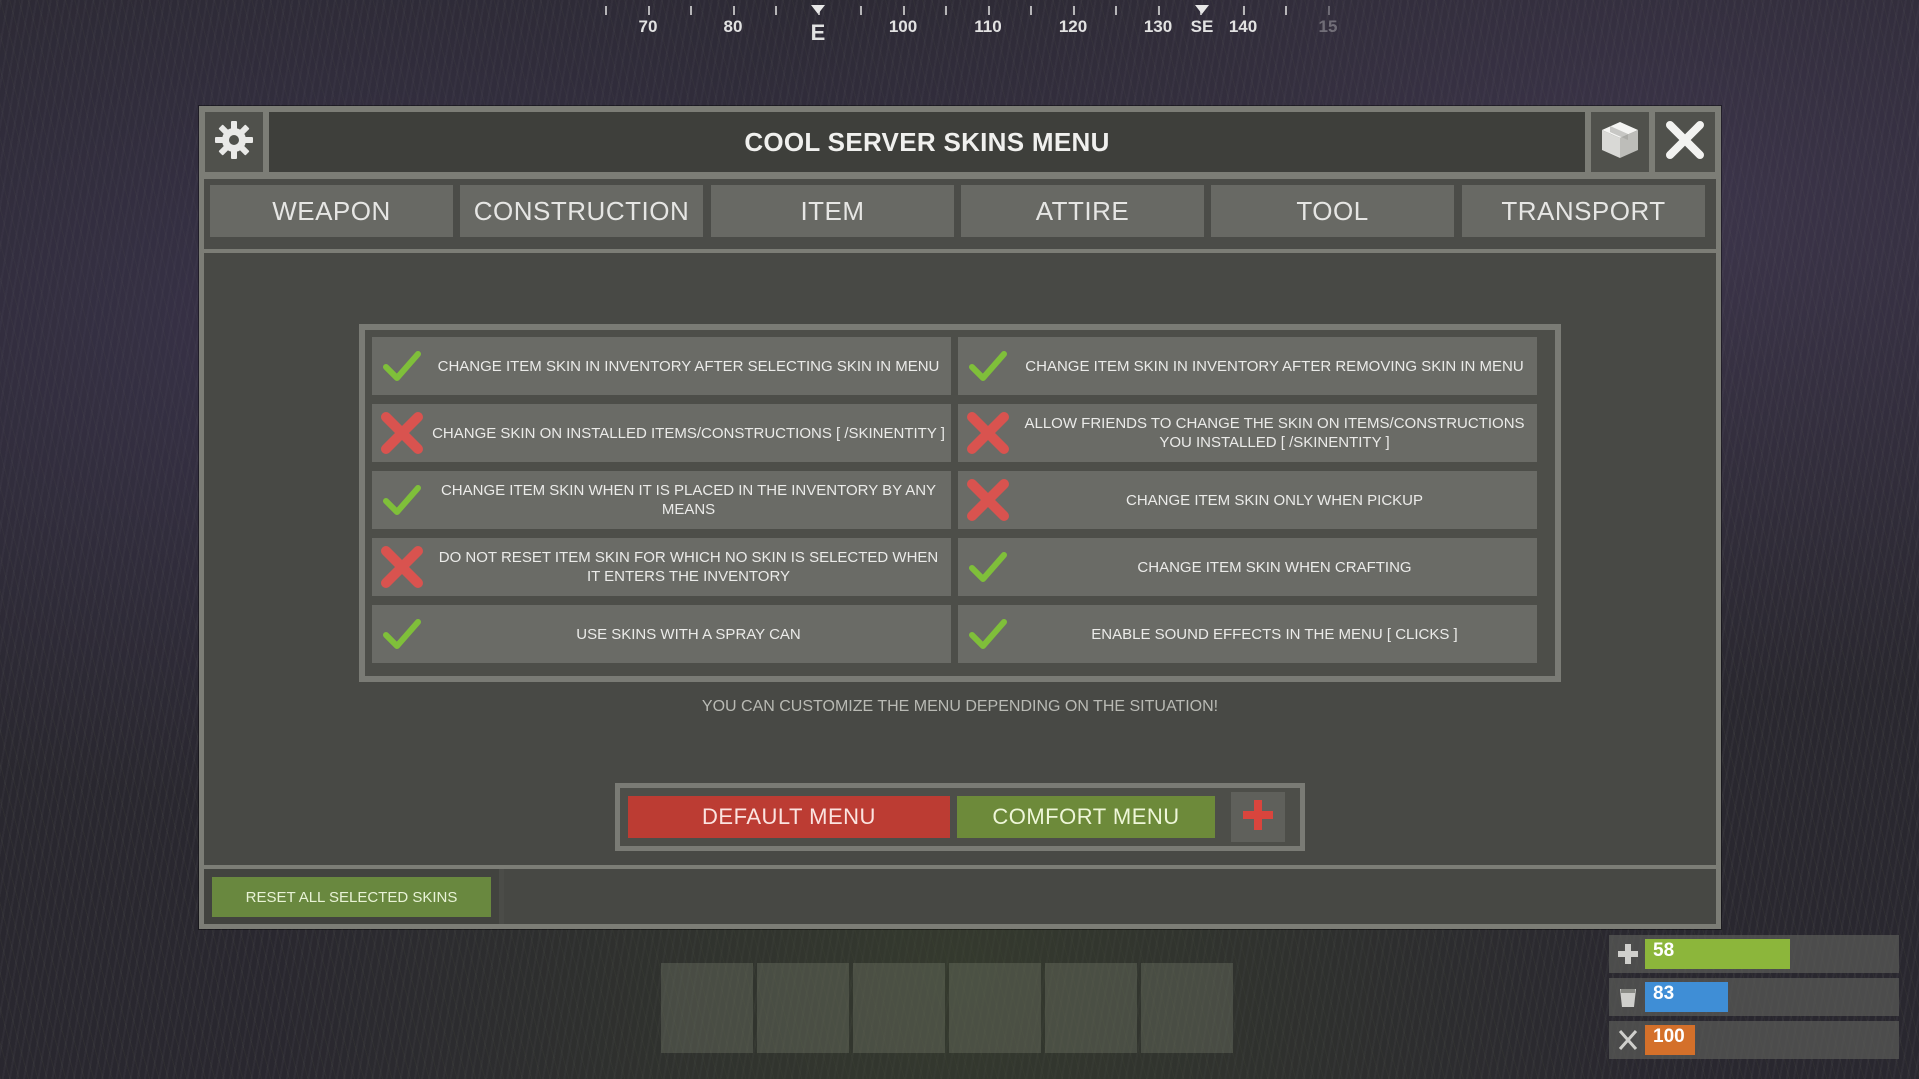 The image size is (1919, 1079). I want to click on close-button, so click(1685, 142).